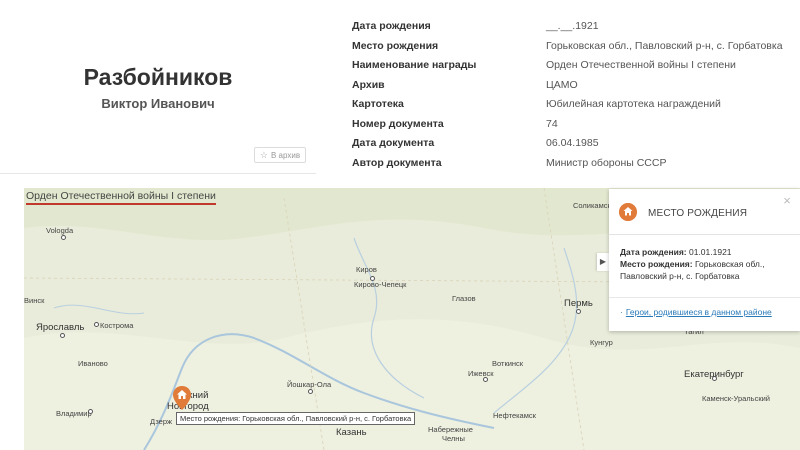  Describe the element at coordinates (633, 104) in the screenshot. I see `info-value: Юбилейная картотека награждений` at that location.